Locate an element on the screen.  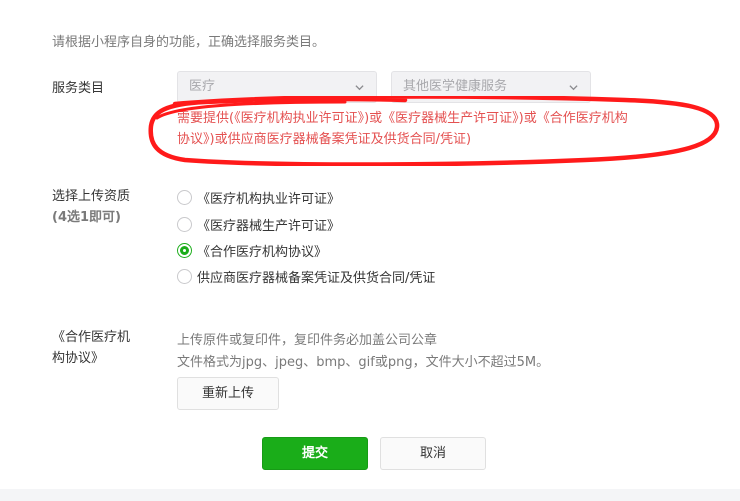
radio-option-device-production-license: 《医疗器械生产许可证》 is located at coordinates (258, 224).